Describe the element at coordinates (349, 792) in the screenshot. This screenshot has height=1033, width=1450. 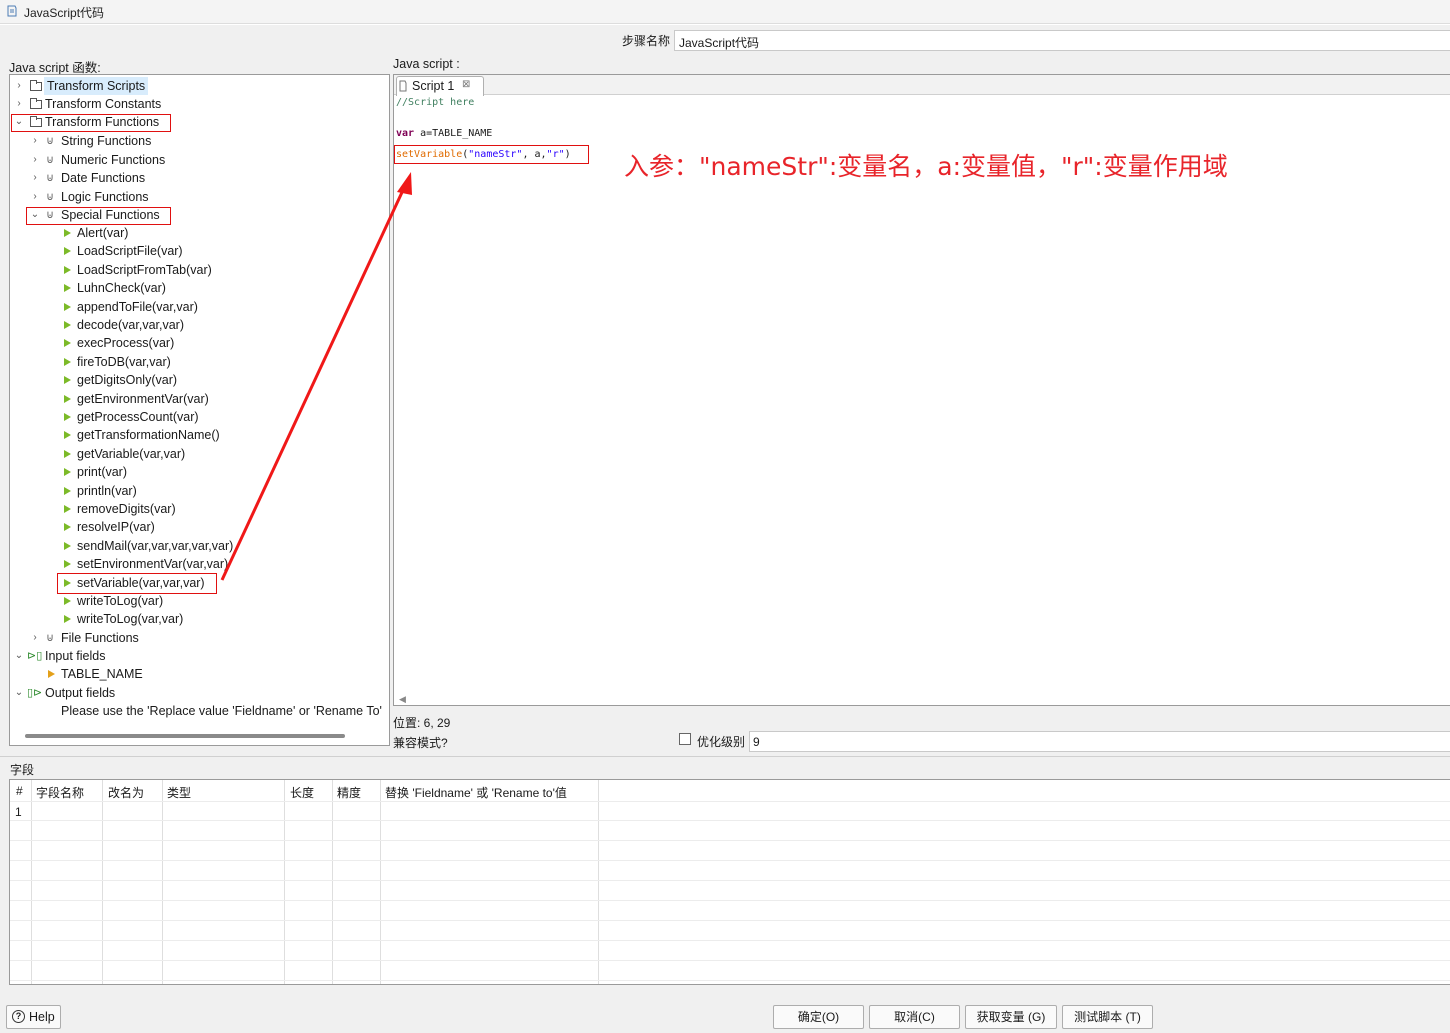
I see `column-header: 精度` at that location.